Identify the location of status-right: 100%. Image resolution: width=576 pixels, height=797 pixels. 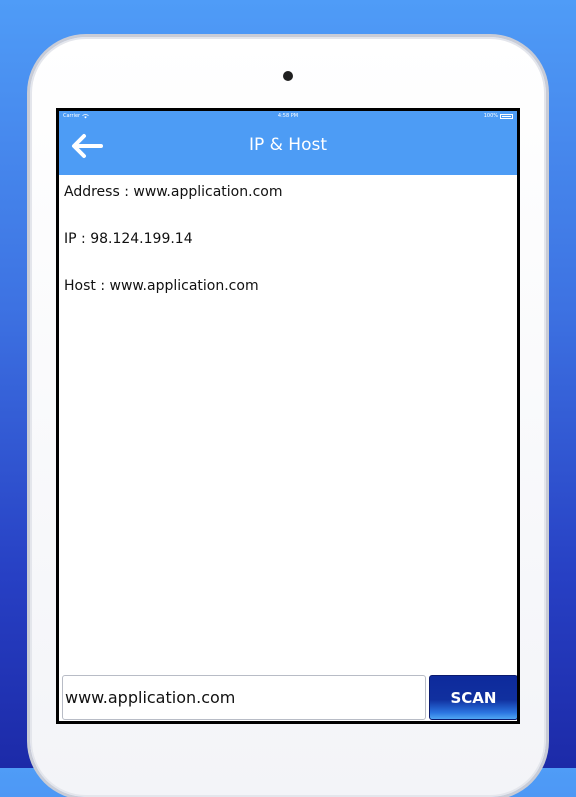
(498, 116).